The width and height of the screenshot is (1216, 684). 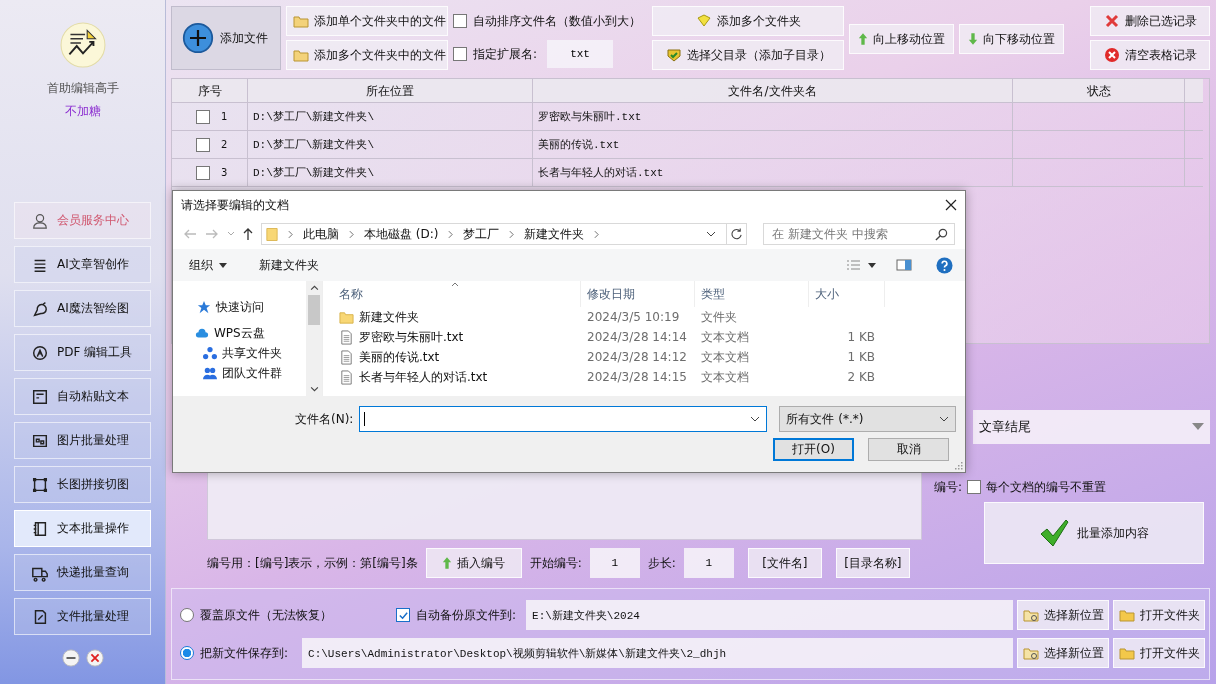 I want to click on minimize-icon, so click(x=70, y=658).